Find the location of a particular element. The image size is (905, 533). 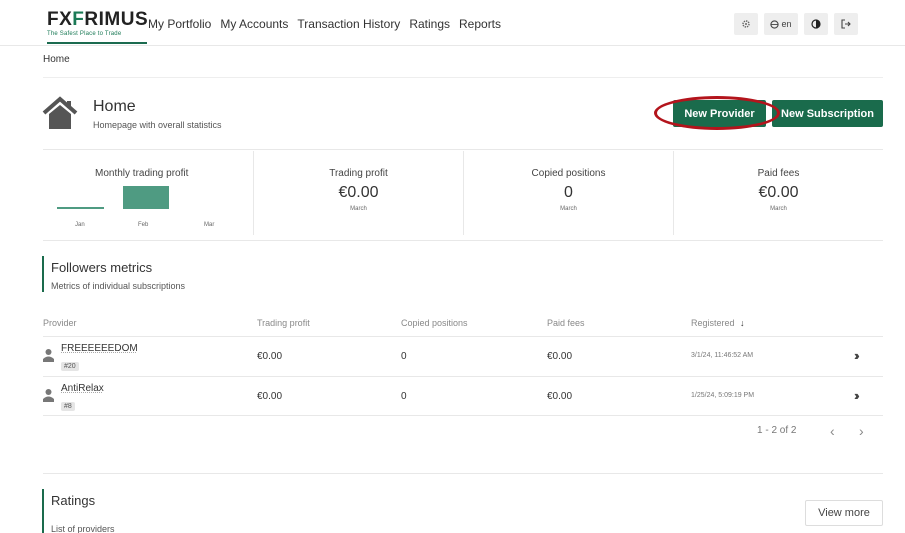

provider-badge: #20 is located at coordinates (70, 366).